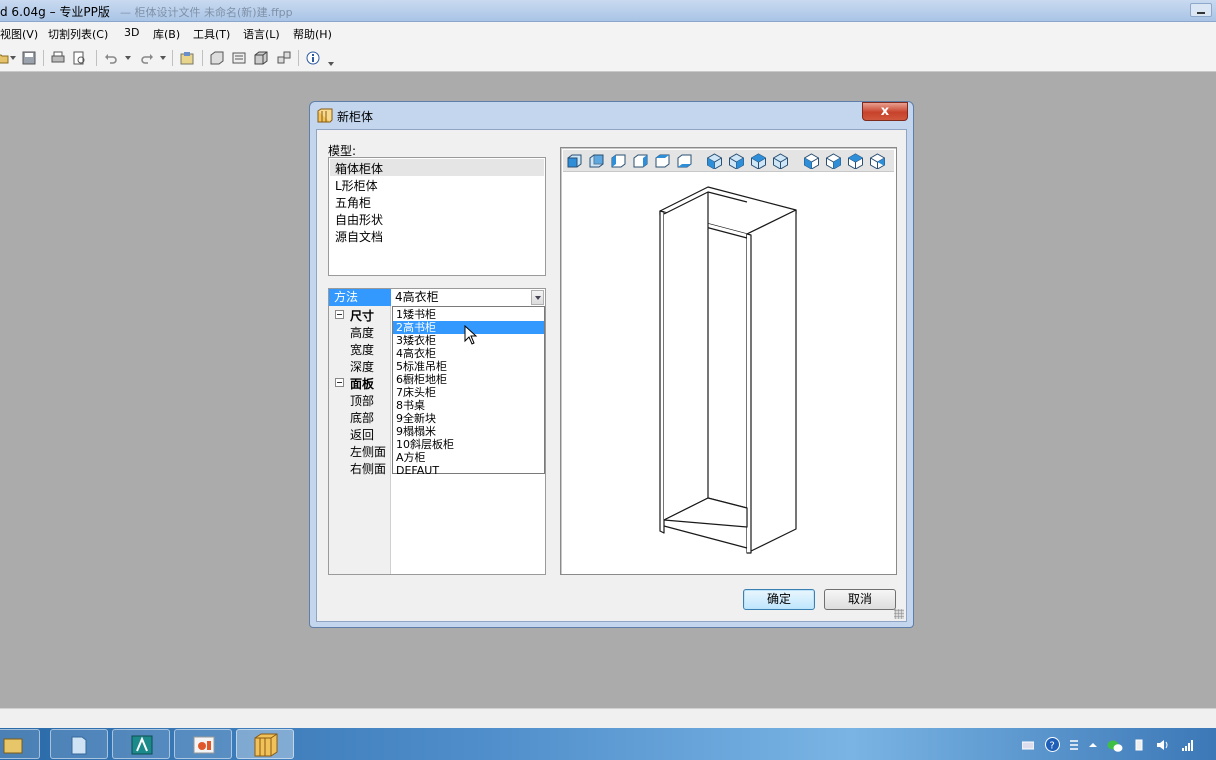  What do you see at coordinates (206, 12) in the screenshot?
I see `app-title-document: — 柜体设计文件 未命名(新)建.ffpp` at bounding box center [206, 12].